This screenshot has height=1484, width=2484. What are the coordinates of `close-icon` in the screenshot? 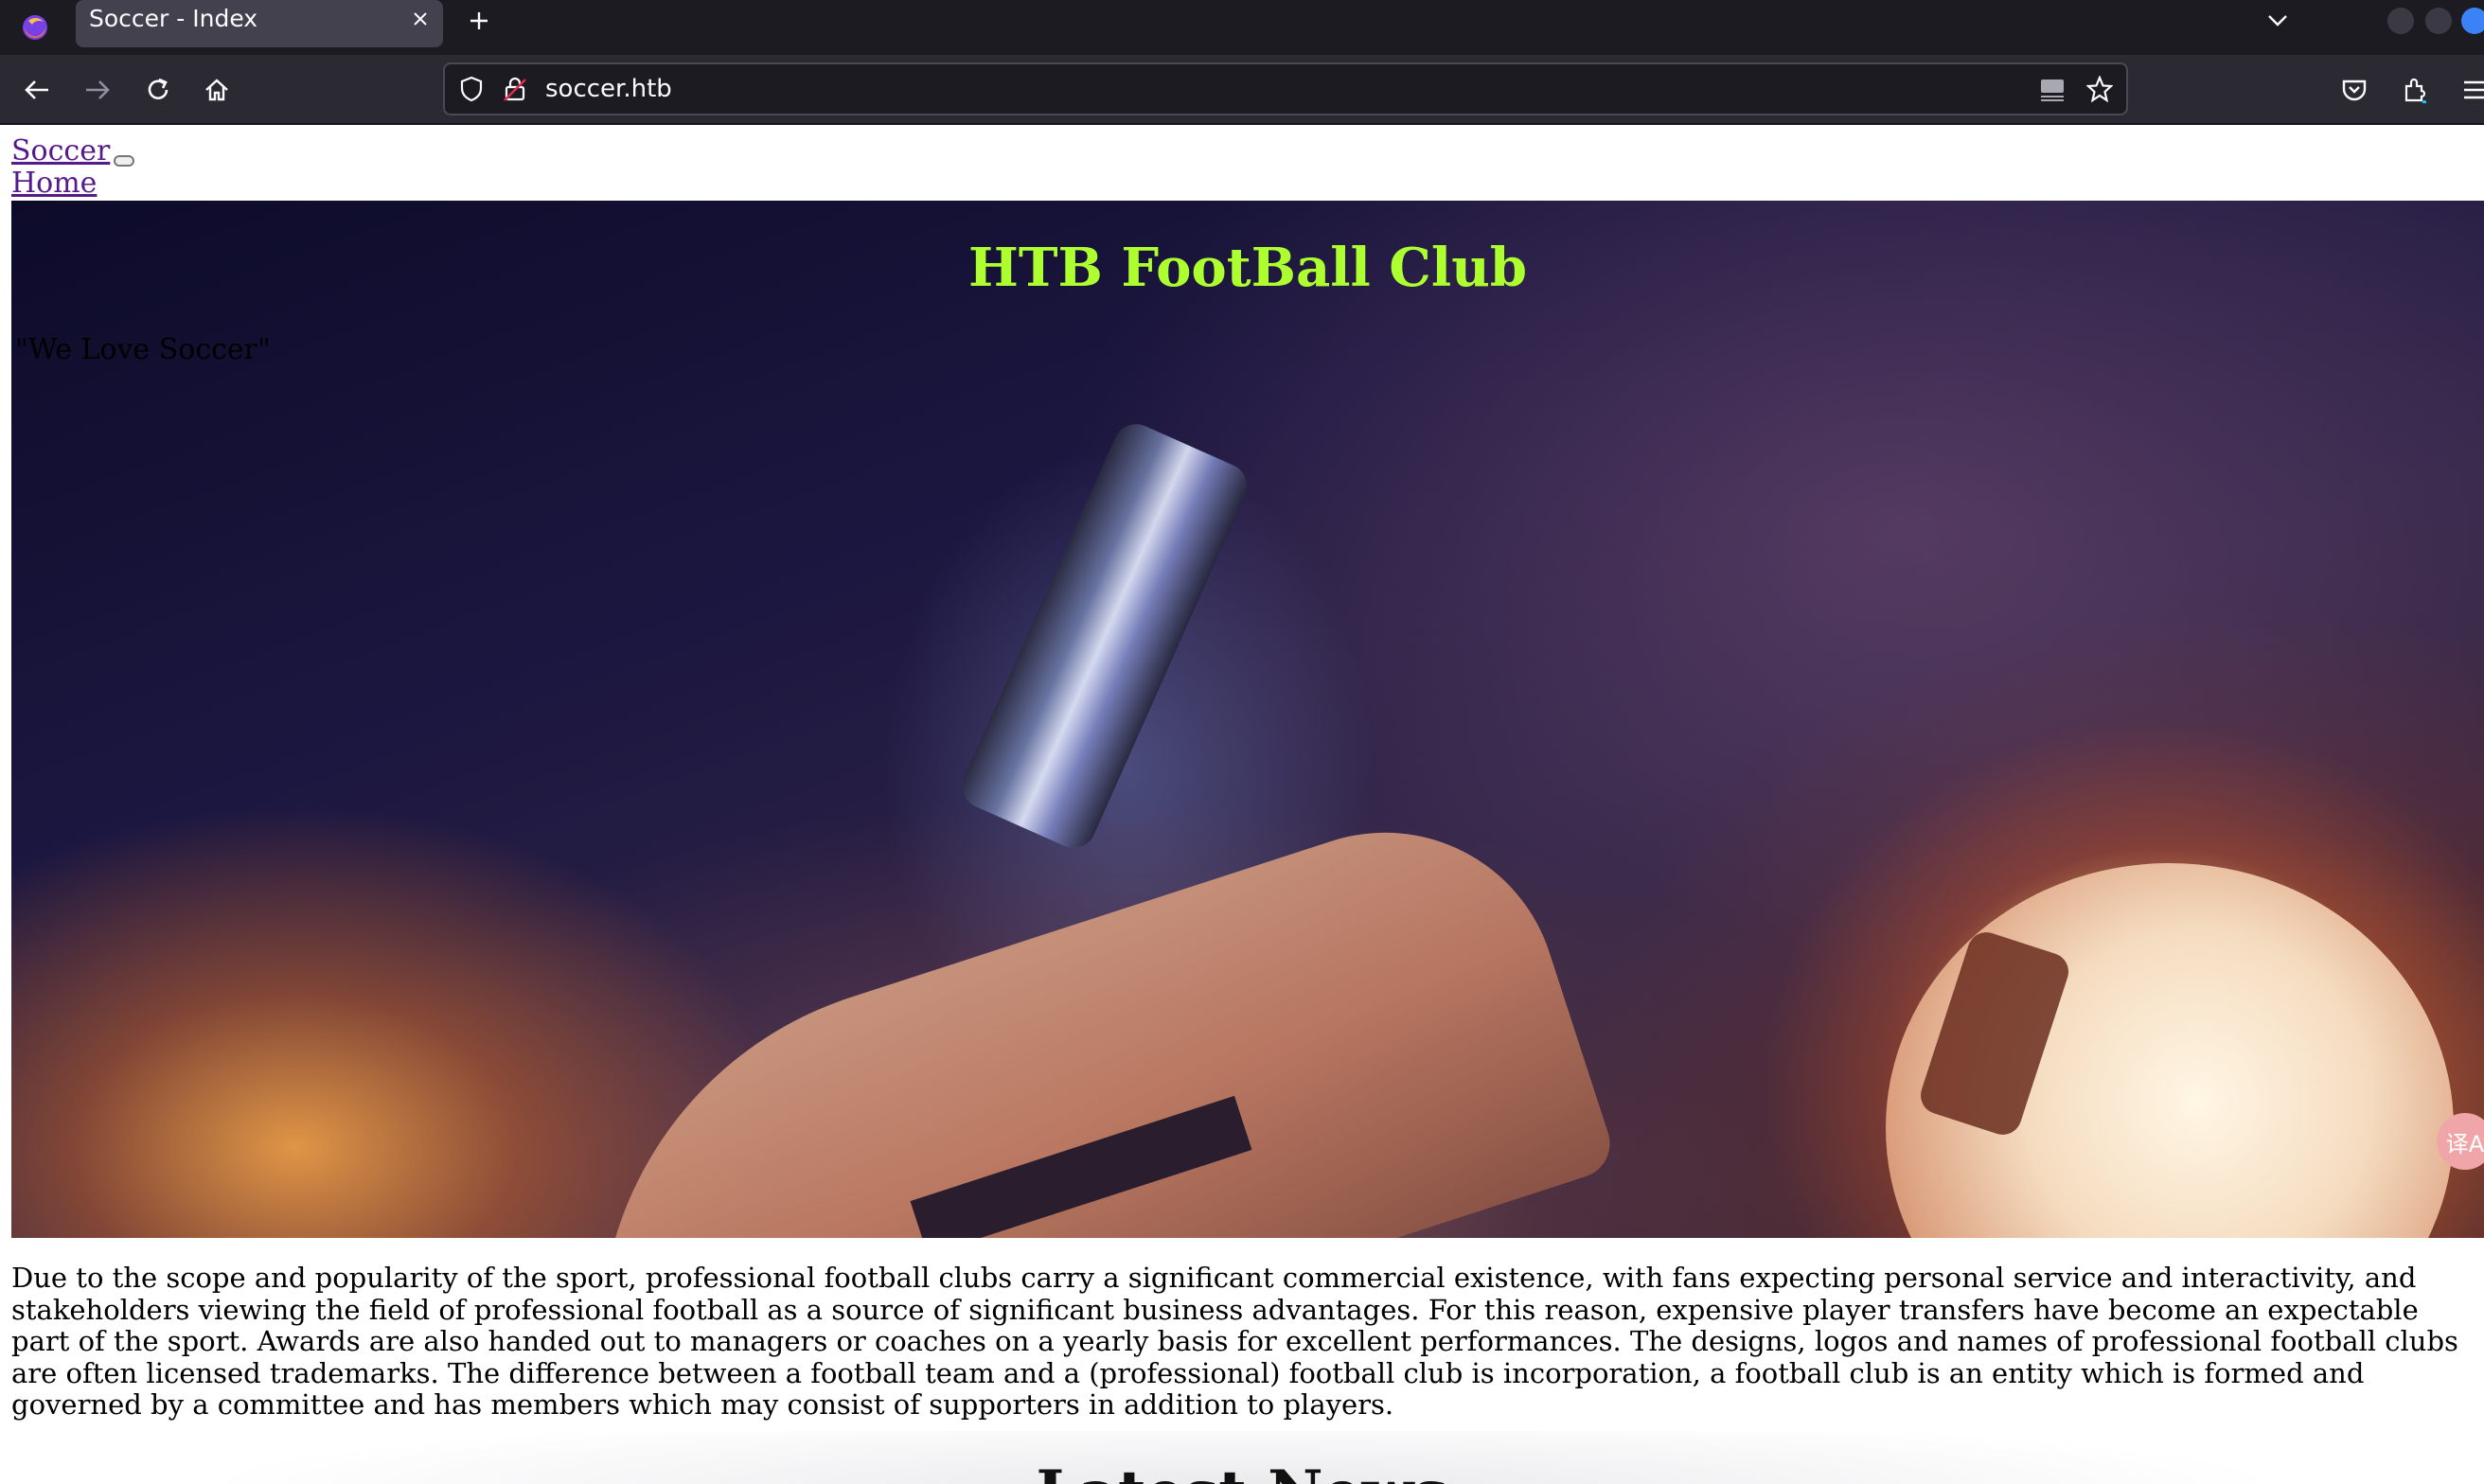 It's located at (420, 19).